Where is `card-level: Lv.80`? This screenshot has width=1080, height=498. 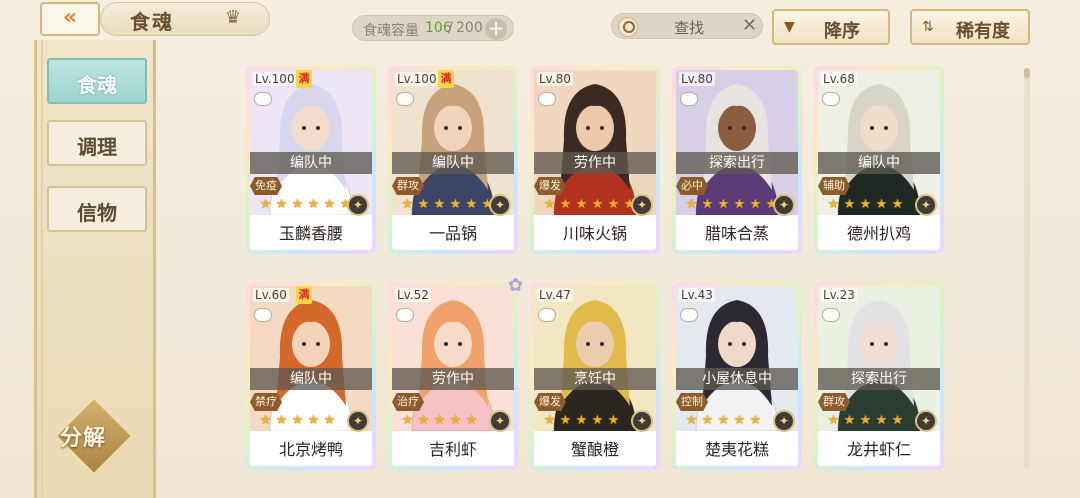 card-level: Lv.80 is located at coordinates (555, 79).